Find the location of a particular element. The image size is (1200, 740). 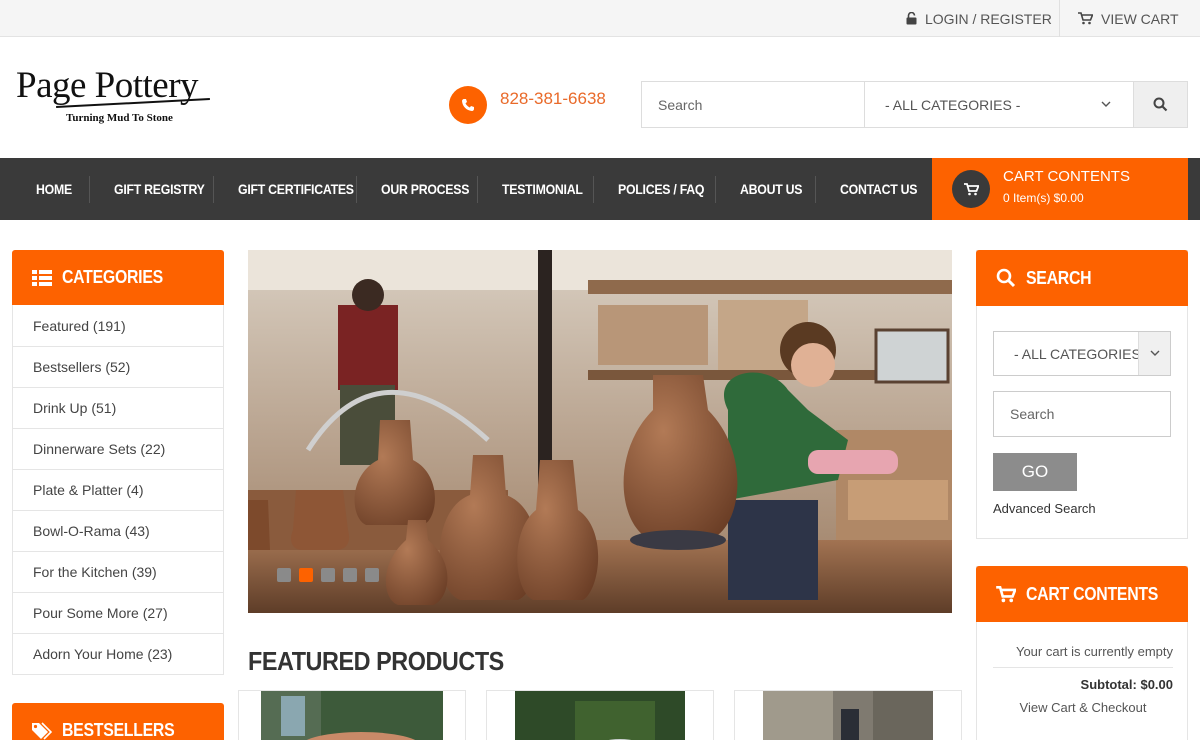

header-category-select: - ALL CATEGORIES - is located at coordinates (999, 104).